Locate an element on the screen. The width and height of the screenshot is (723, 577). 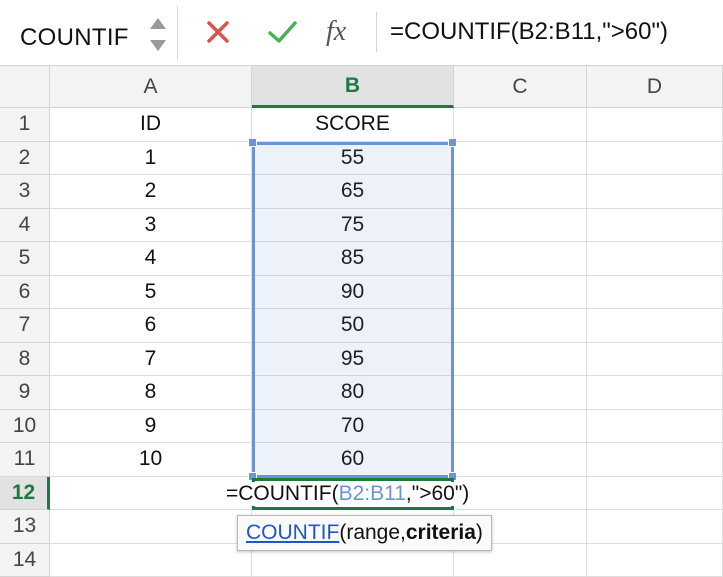
column-header-d: D is located at coordinates (655, 87).